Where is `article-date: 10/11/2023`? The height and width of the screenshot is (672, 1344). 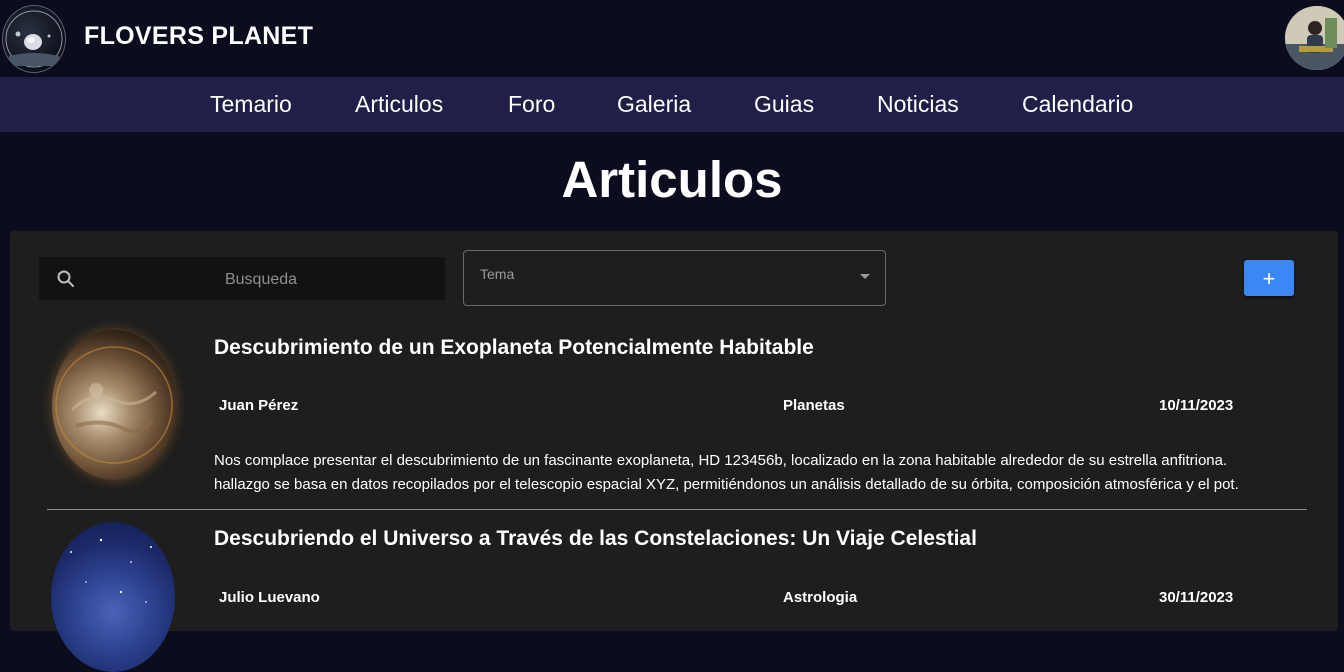 article-date: 10/11/2023 is located at coordinates (1196, 405).